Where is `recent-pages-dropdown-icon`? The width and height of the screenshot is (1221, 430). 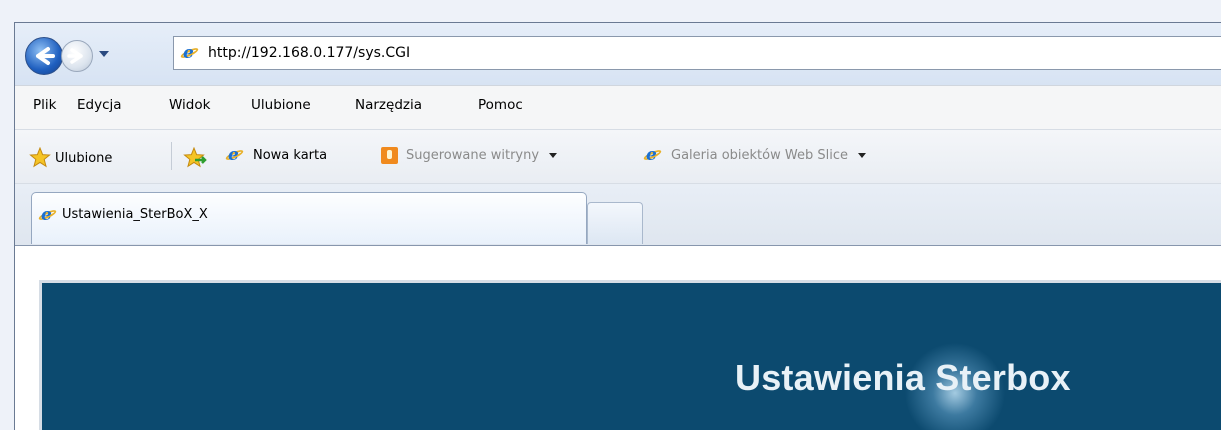
recent-pages-dropdown-icon is located at coordinates (104, 54).